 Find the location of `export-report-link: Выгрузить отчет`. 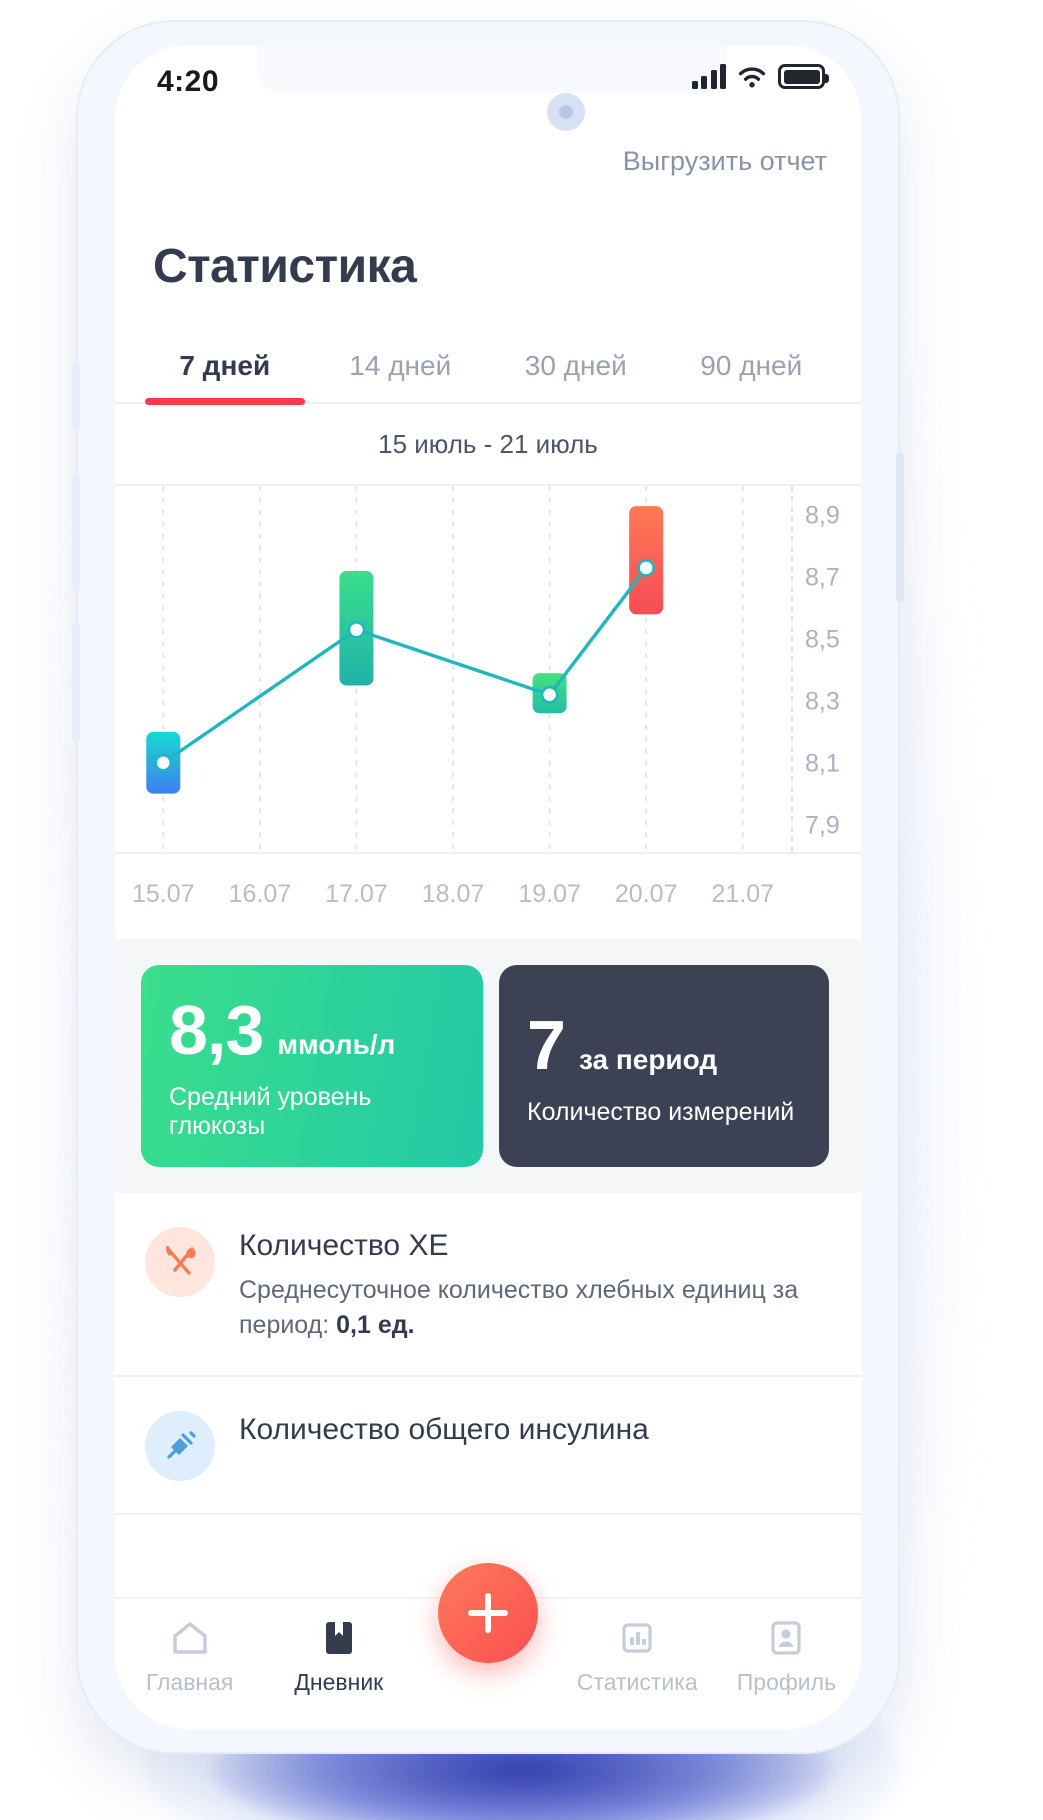

export-report-link: Выгрузить отчет is located at coordinates (725, 161).